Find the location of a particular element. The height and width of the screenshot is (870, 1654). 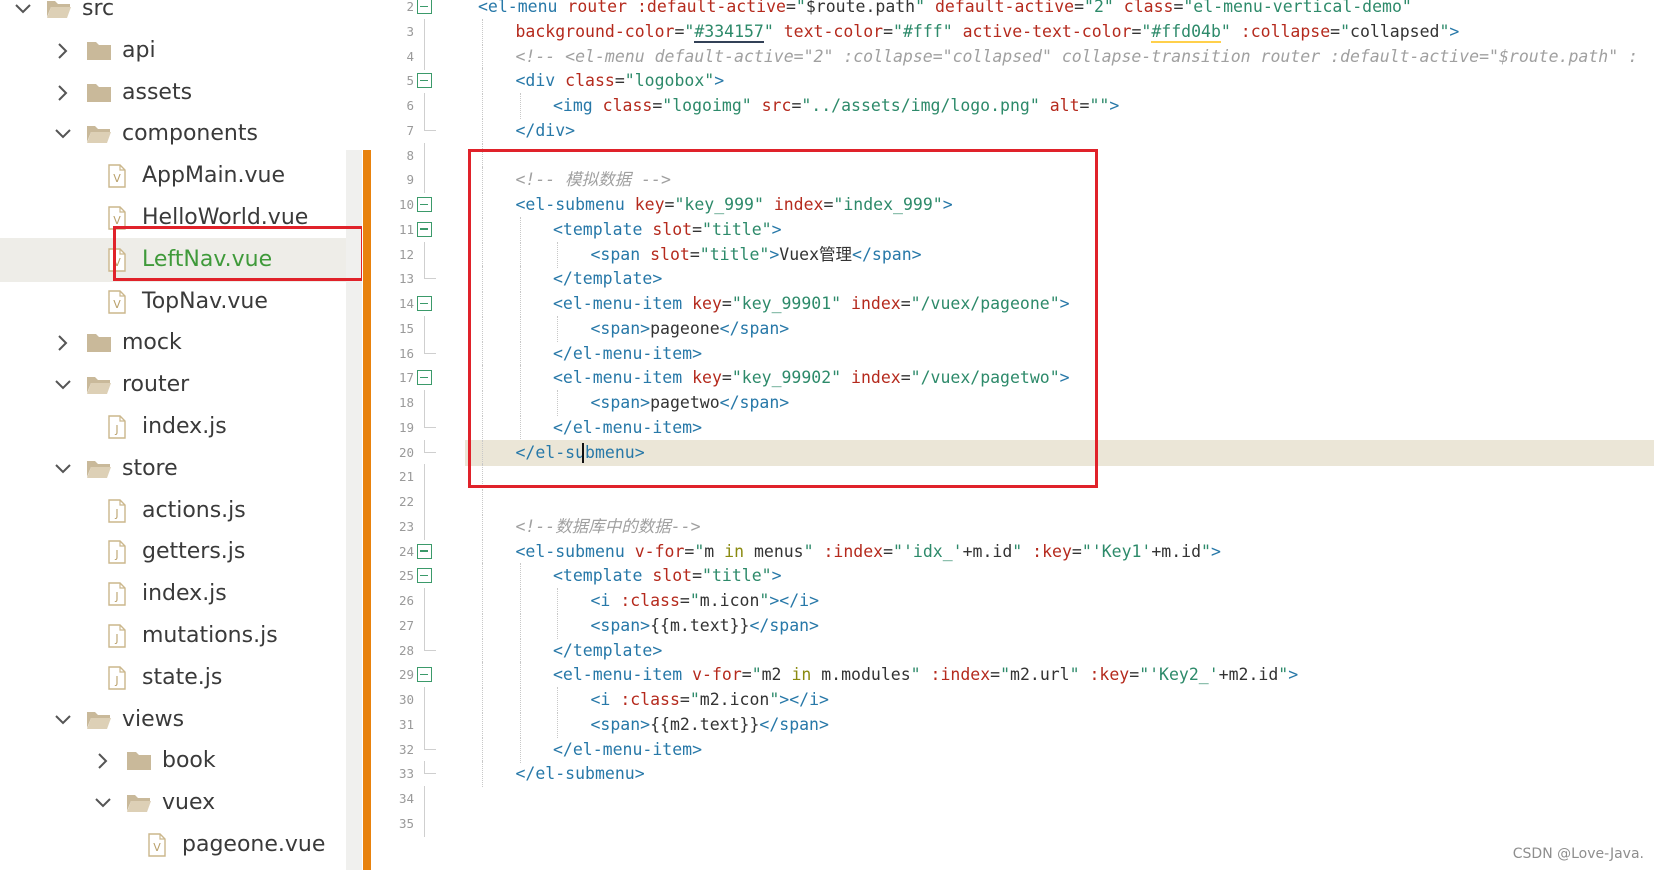

tree-folder: src is located at coordinates (181, 15).